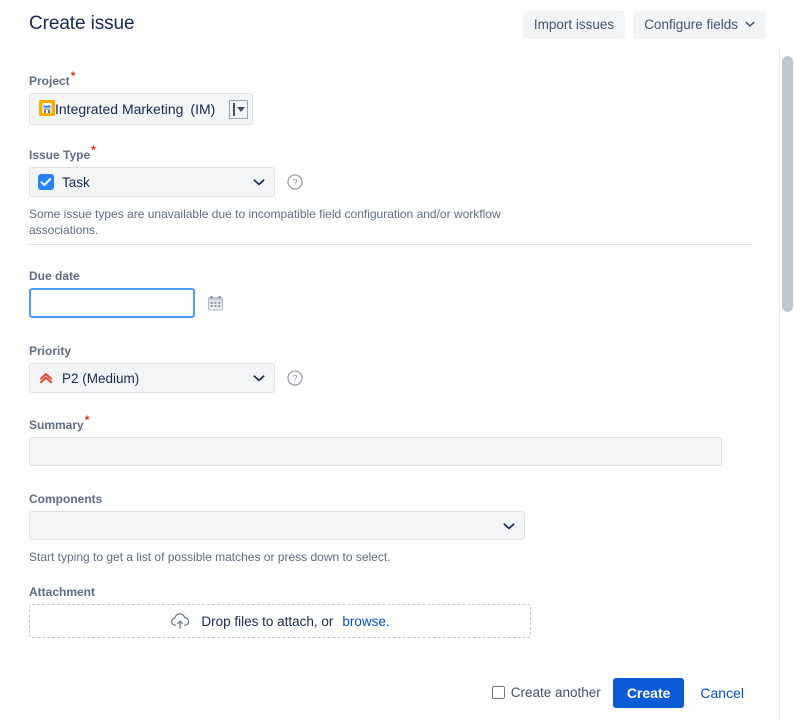 This screenshot has height=720, width=794. I want to click on task-check-icon, so click(46, 182).